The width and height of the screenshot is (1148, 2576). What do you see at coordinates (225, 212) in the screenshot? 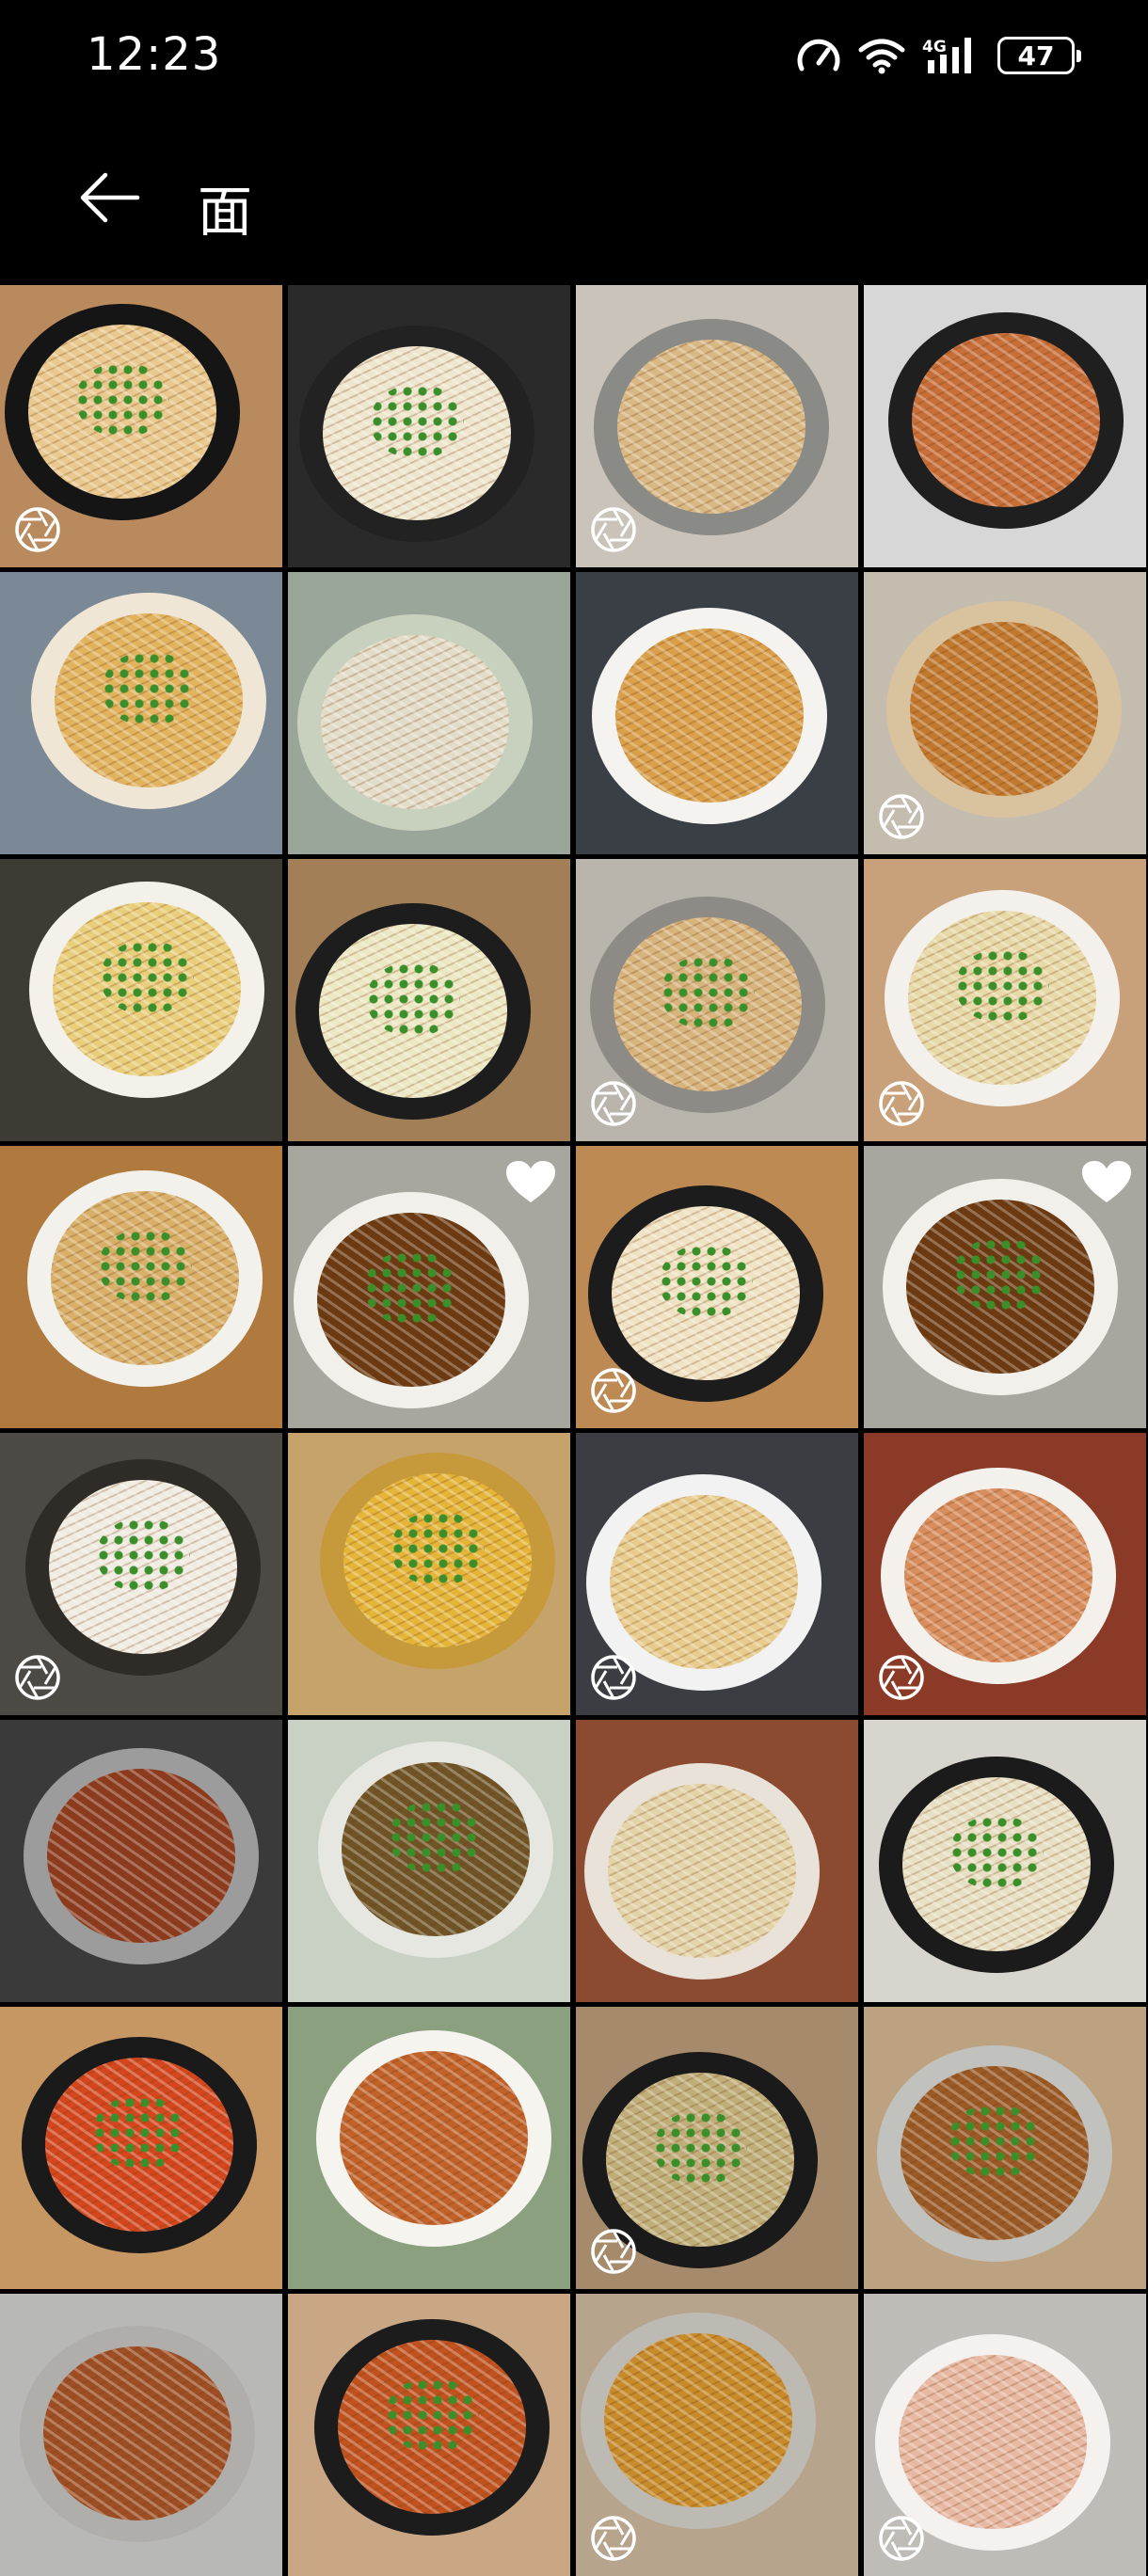
I see `page-title: 面` at bounding box center [225, 212].